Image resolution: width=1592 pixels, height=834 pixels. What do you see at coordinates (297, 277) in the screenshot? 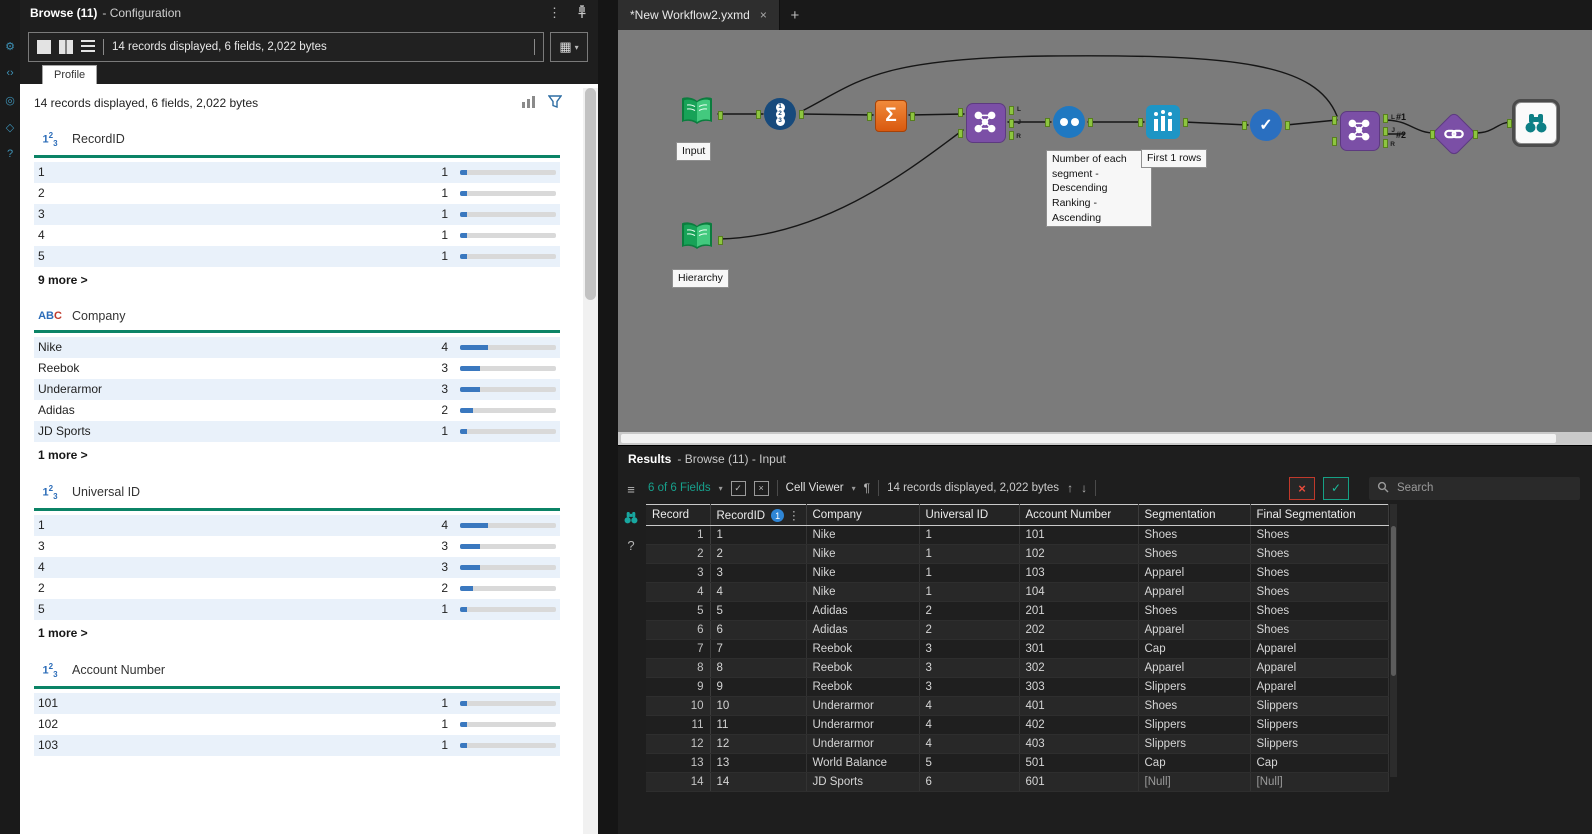
I see `more-values-link: 9 more >` at bounding box center [297, 277].